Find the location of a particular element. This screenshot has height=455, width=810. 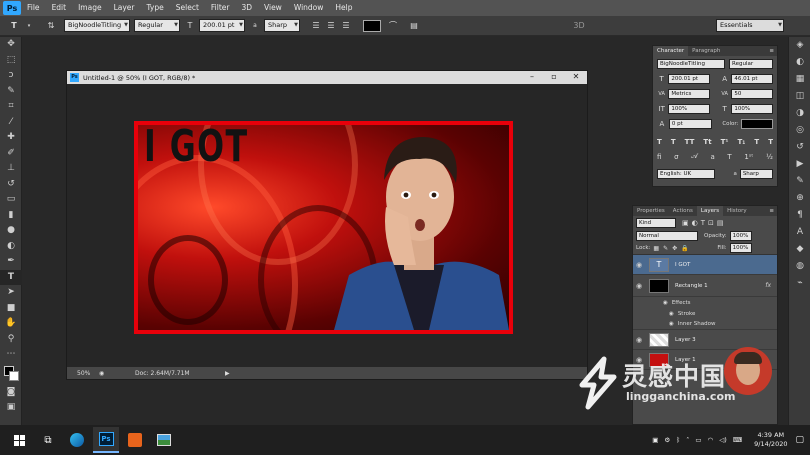

tray-app-icon: ▣ is located at coordinates (655, 440).